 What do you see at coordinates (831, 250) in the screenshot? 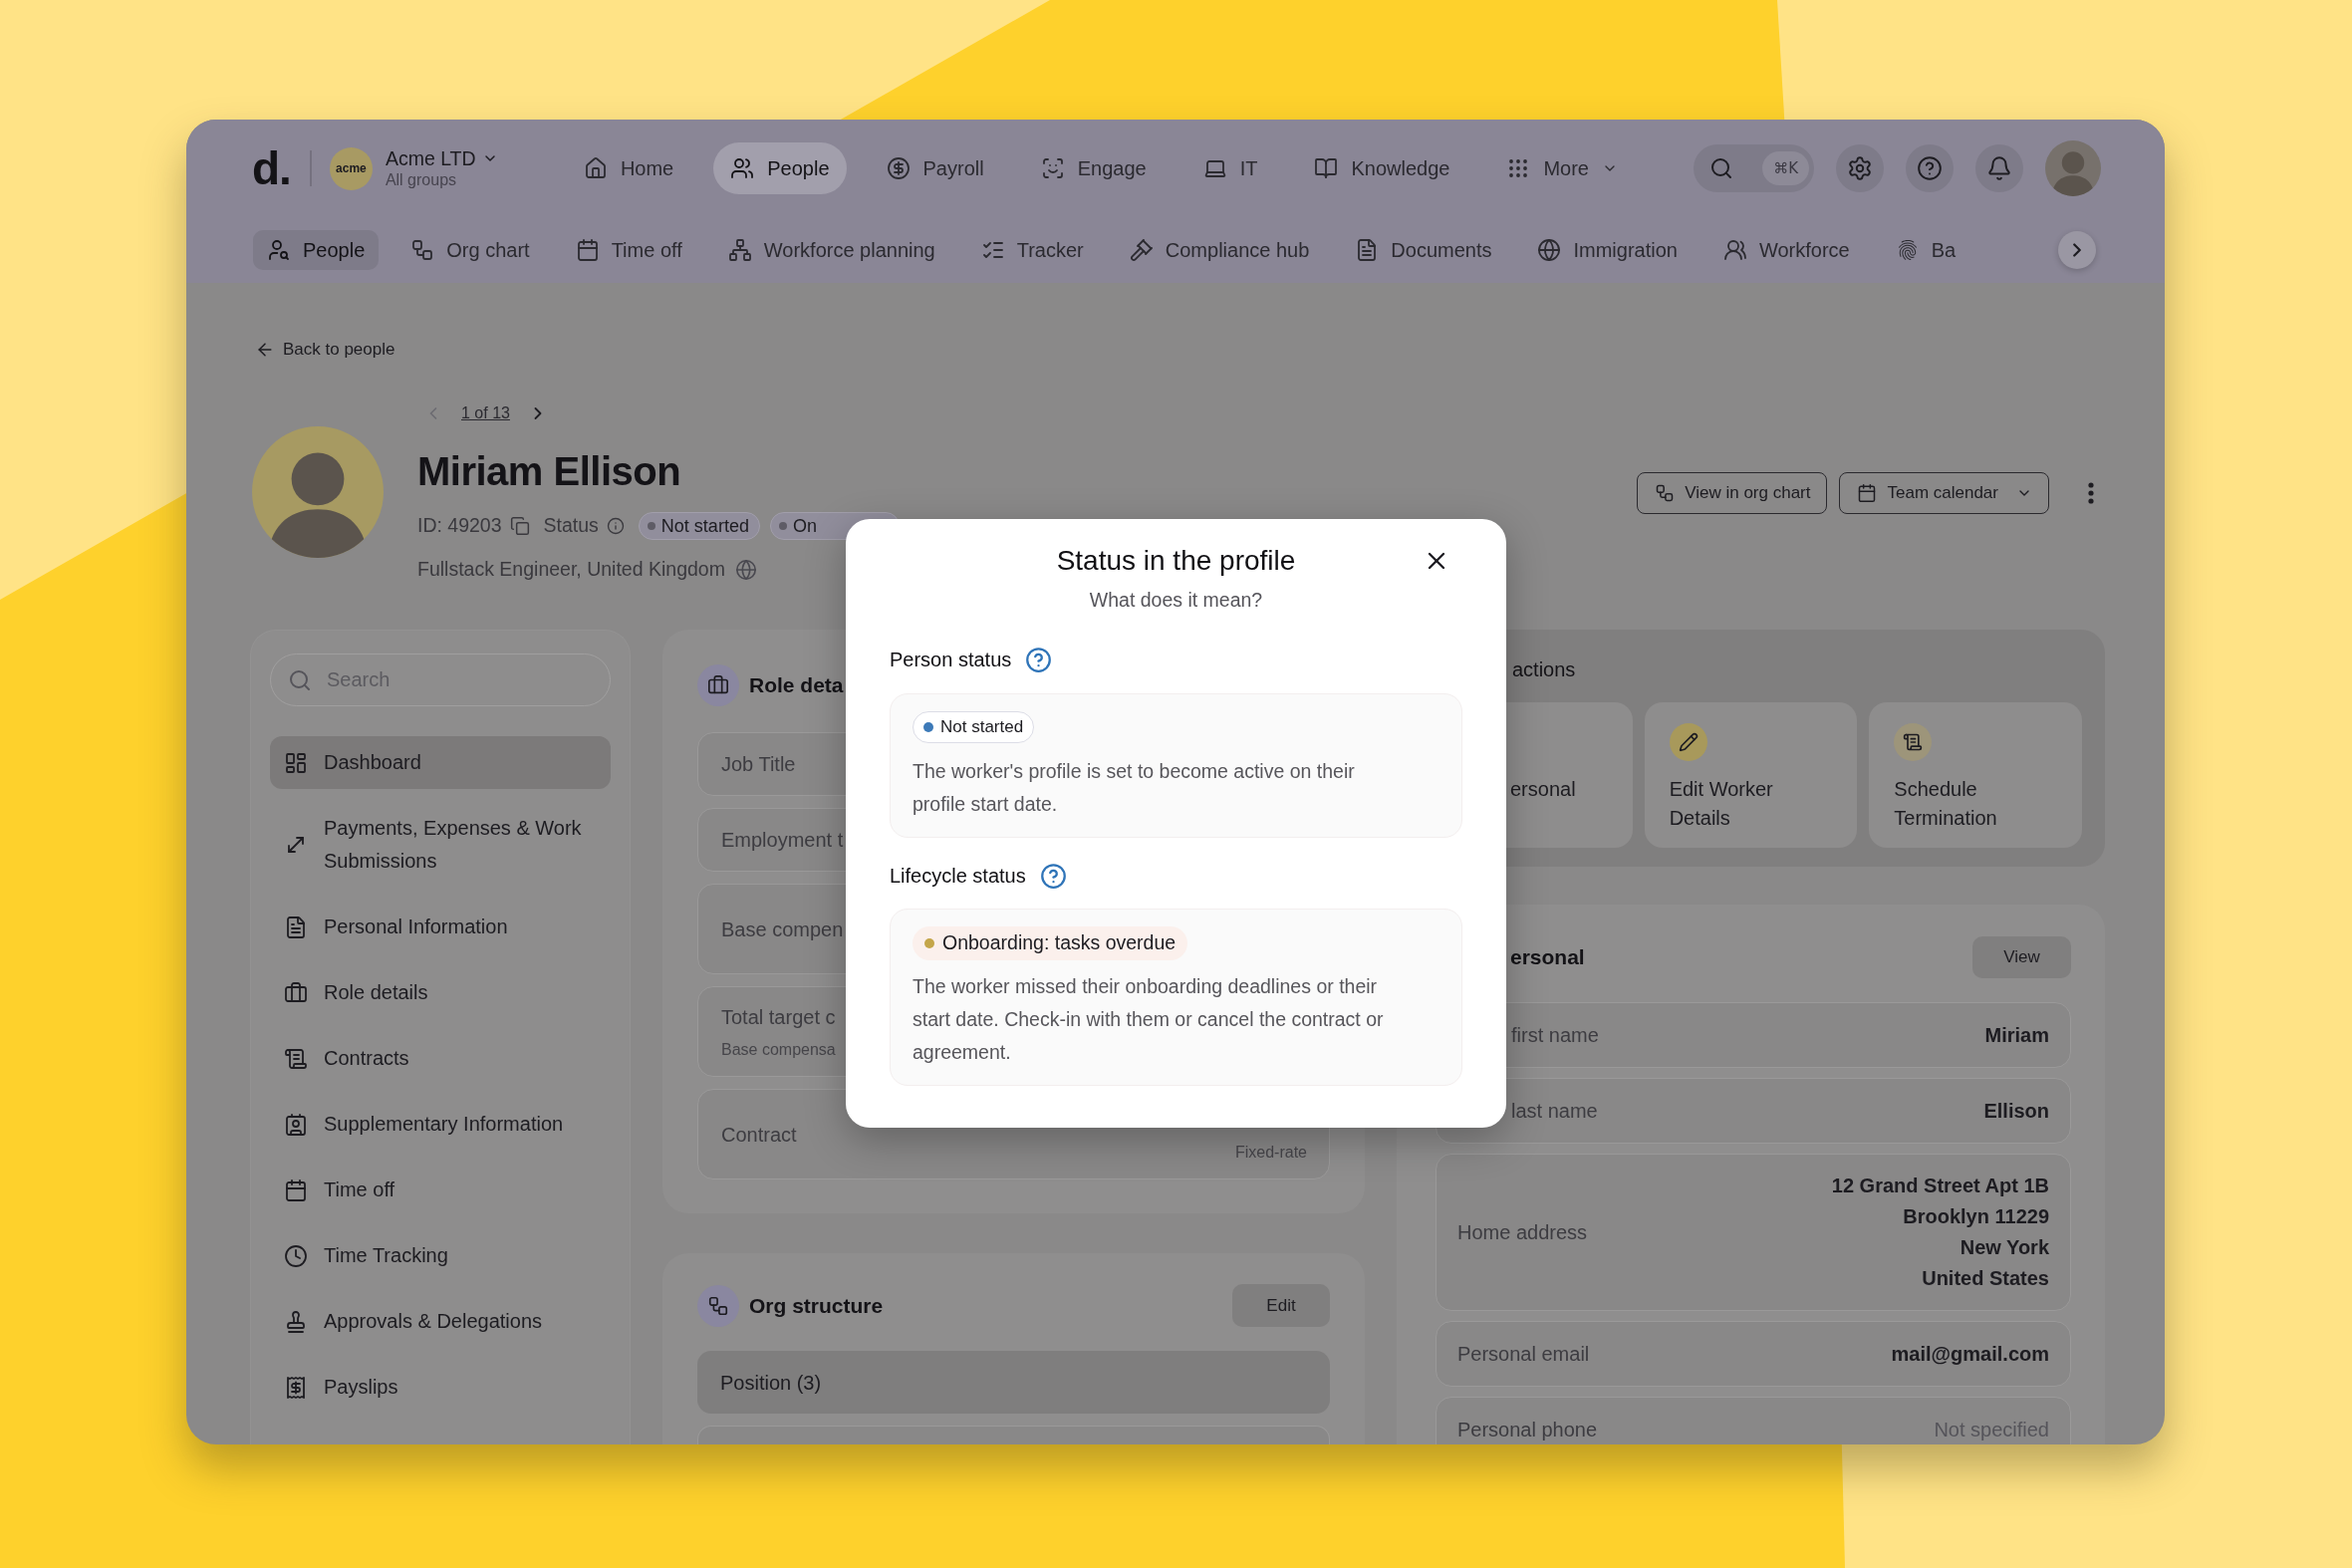
I see `subnav-tab: Workforce planning` at bounding box center [831, 250].